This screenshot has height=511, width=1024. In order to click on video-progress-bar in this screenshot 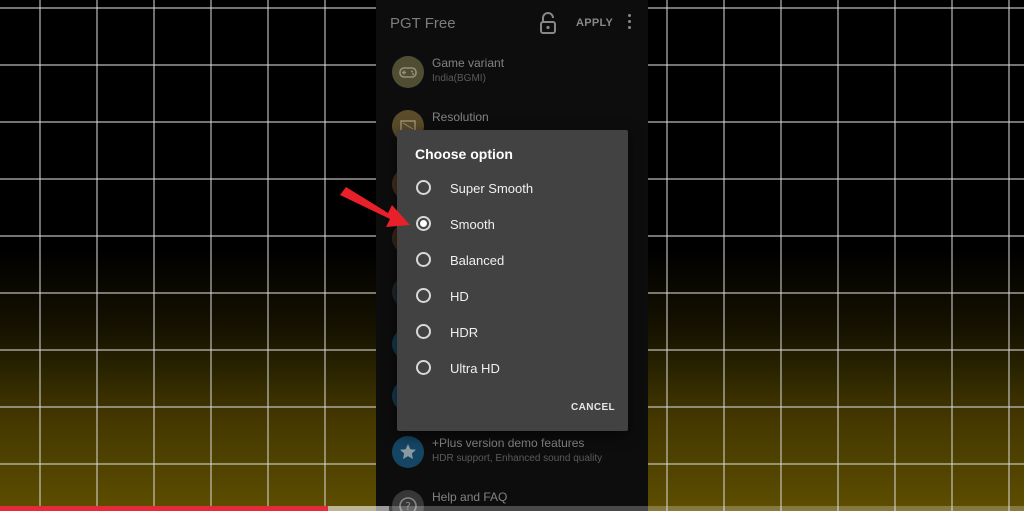, I will do `click(512, 508)`.